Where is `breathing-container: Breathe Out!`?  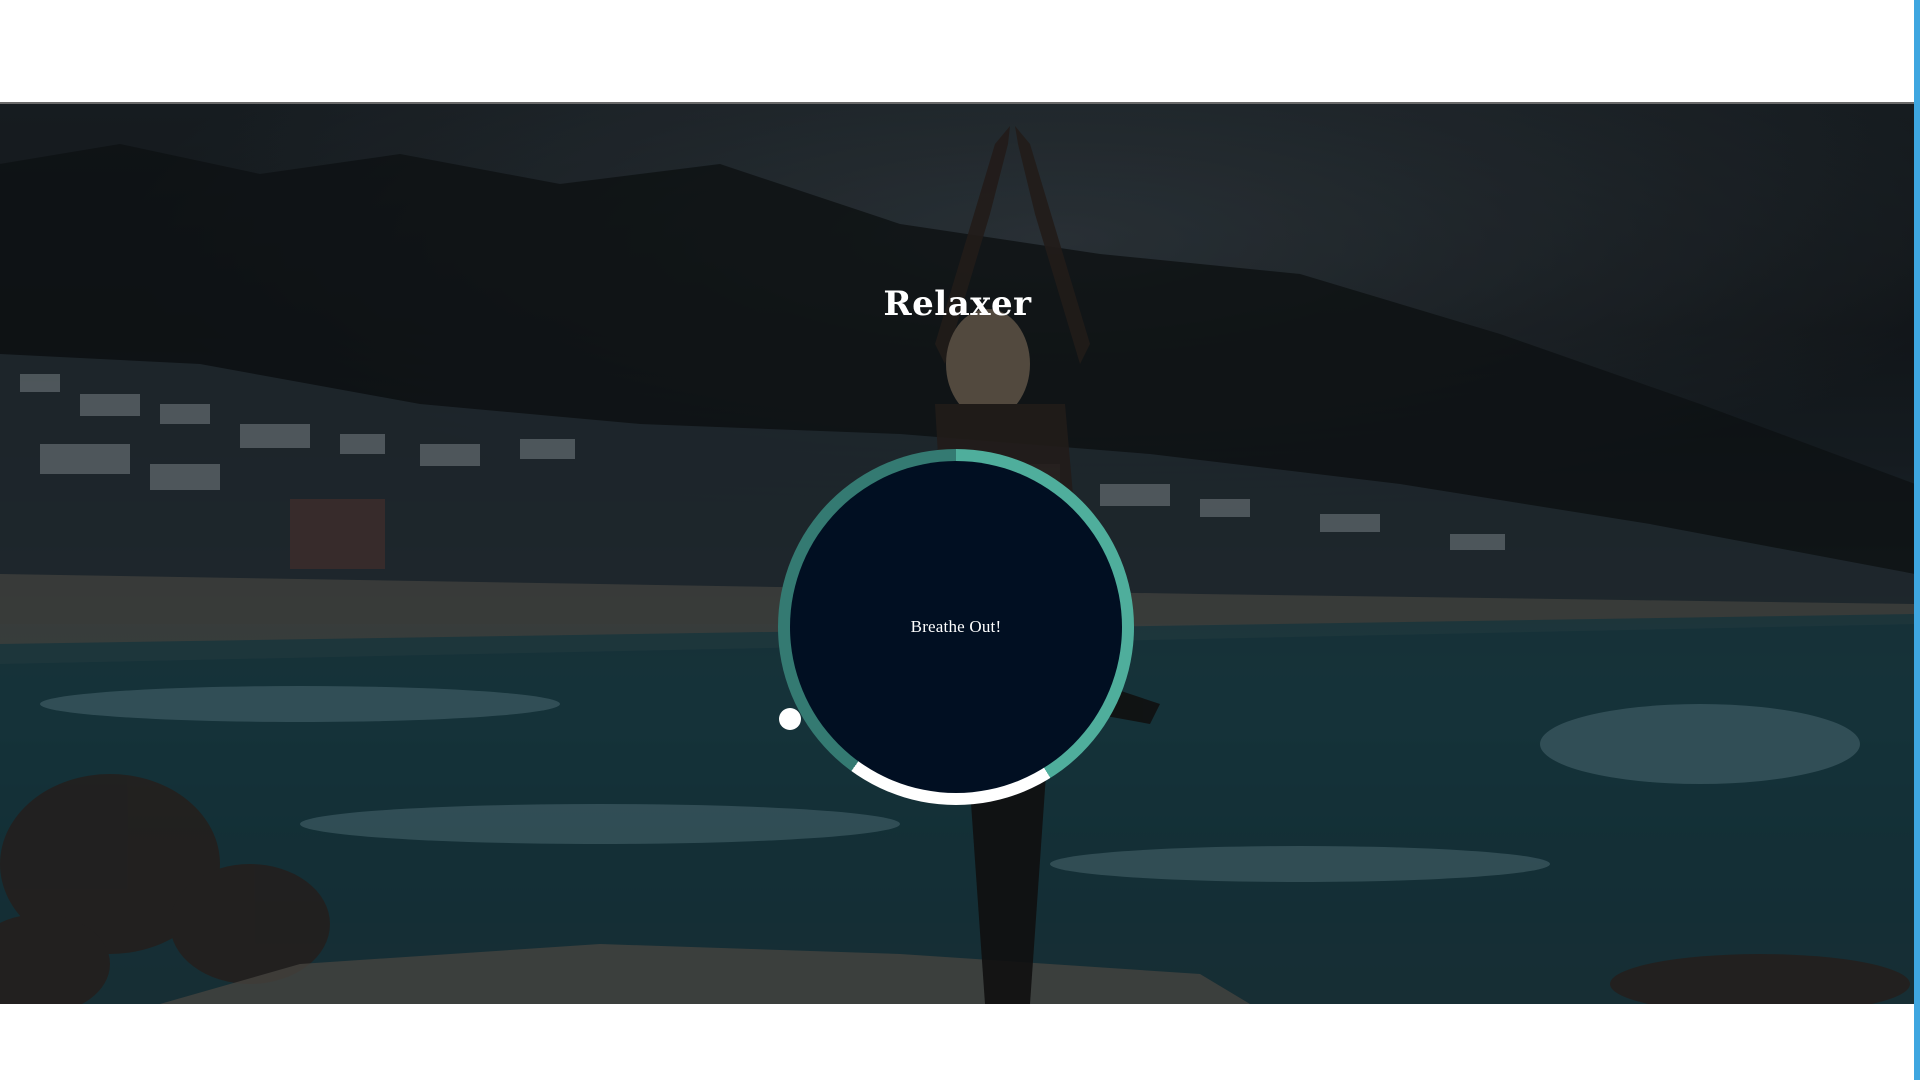 breathing-container: Breathe Out! is located at coordinates (956, 627).